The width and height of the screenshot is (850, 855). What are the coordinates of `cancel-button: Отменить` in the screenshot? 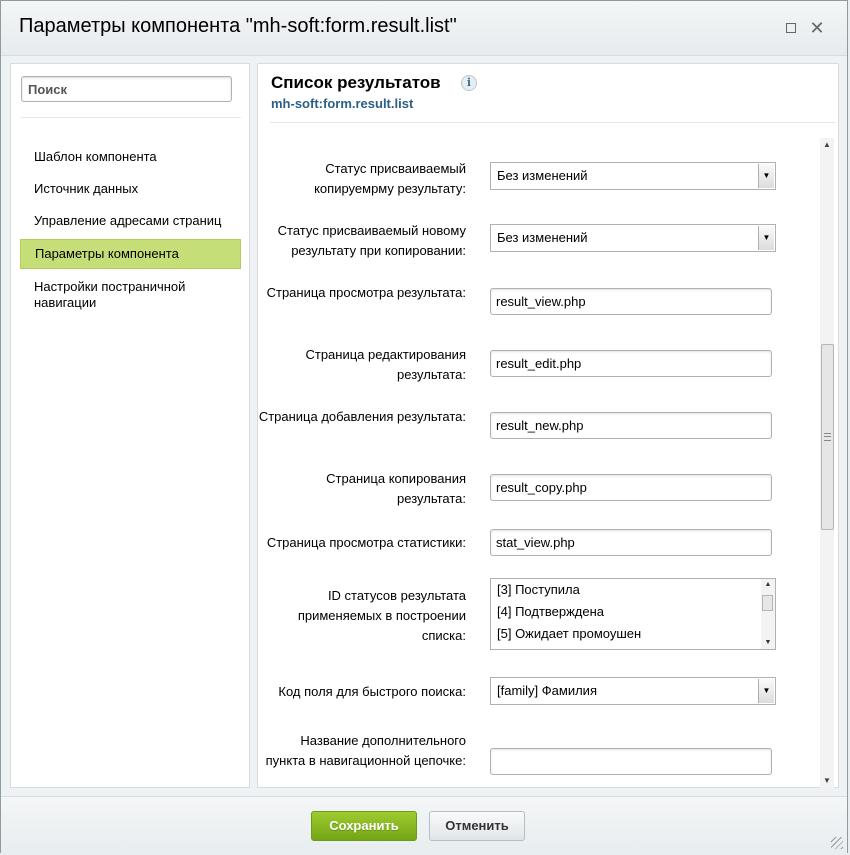 It's located at (477, 826).